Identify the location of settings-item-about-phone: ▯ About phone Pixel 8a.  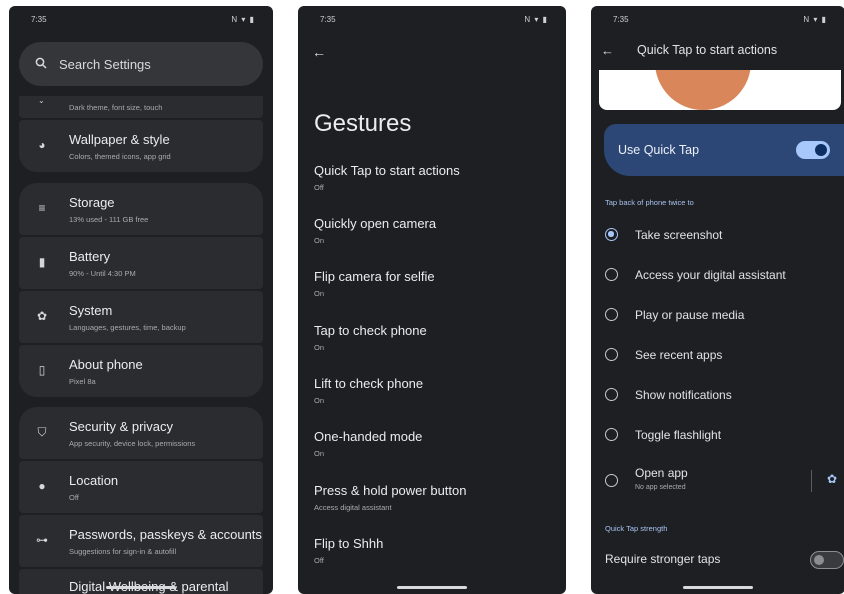
(141, 371).